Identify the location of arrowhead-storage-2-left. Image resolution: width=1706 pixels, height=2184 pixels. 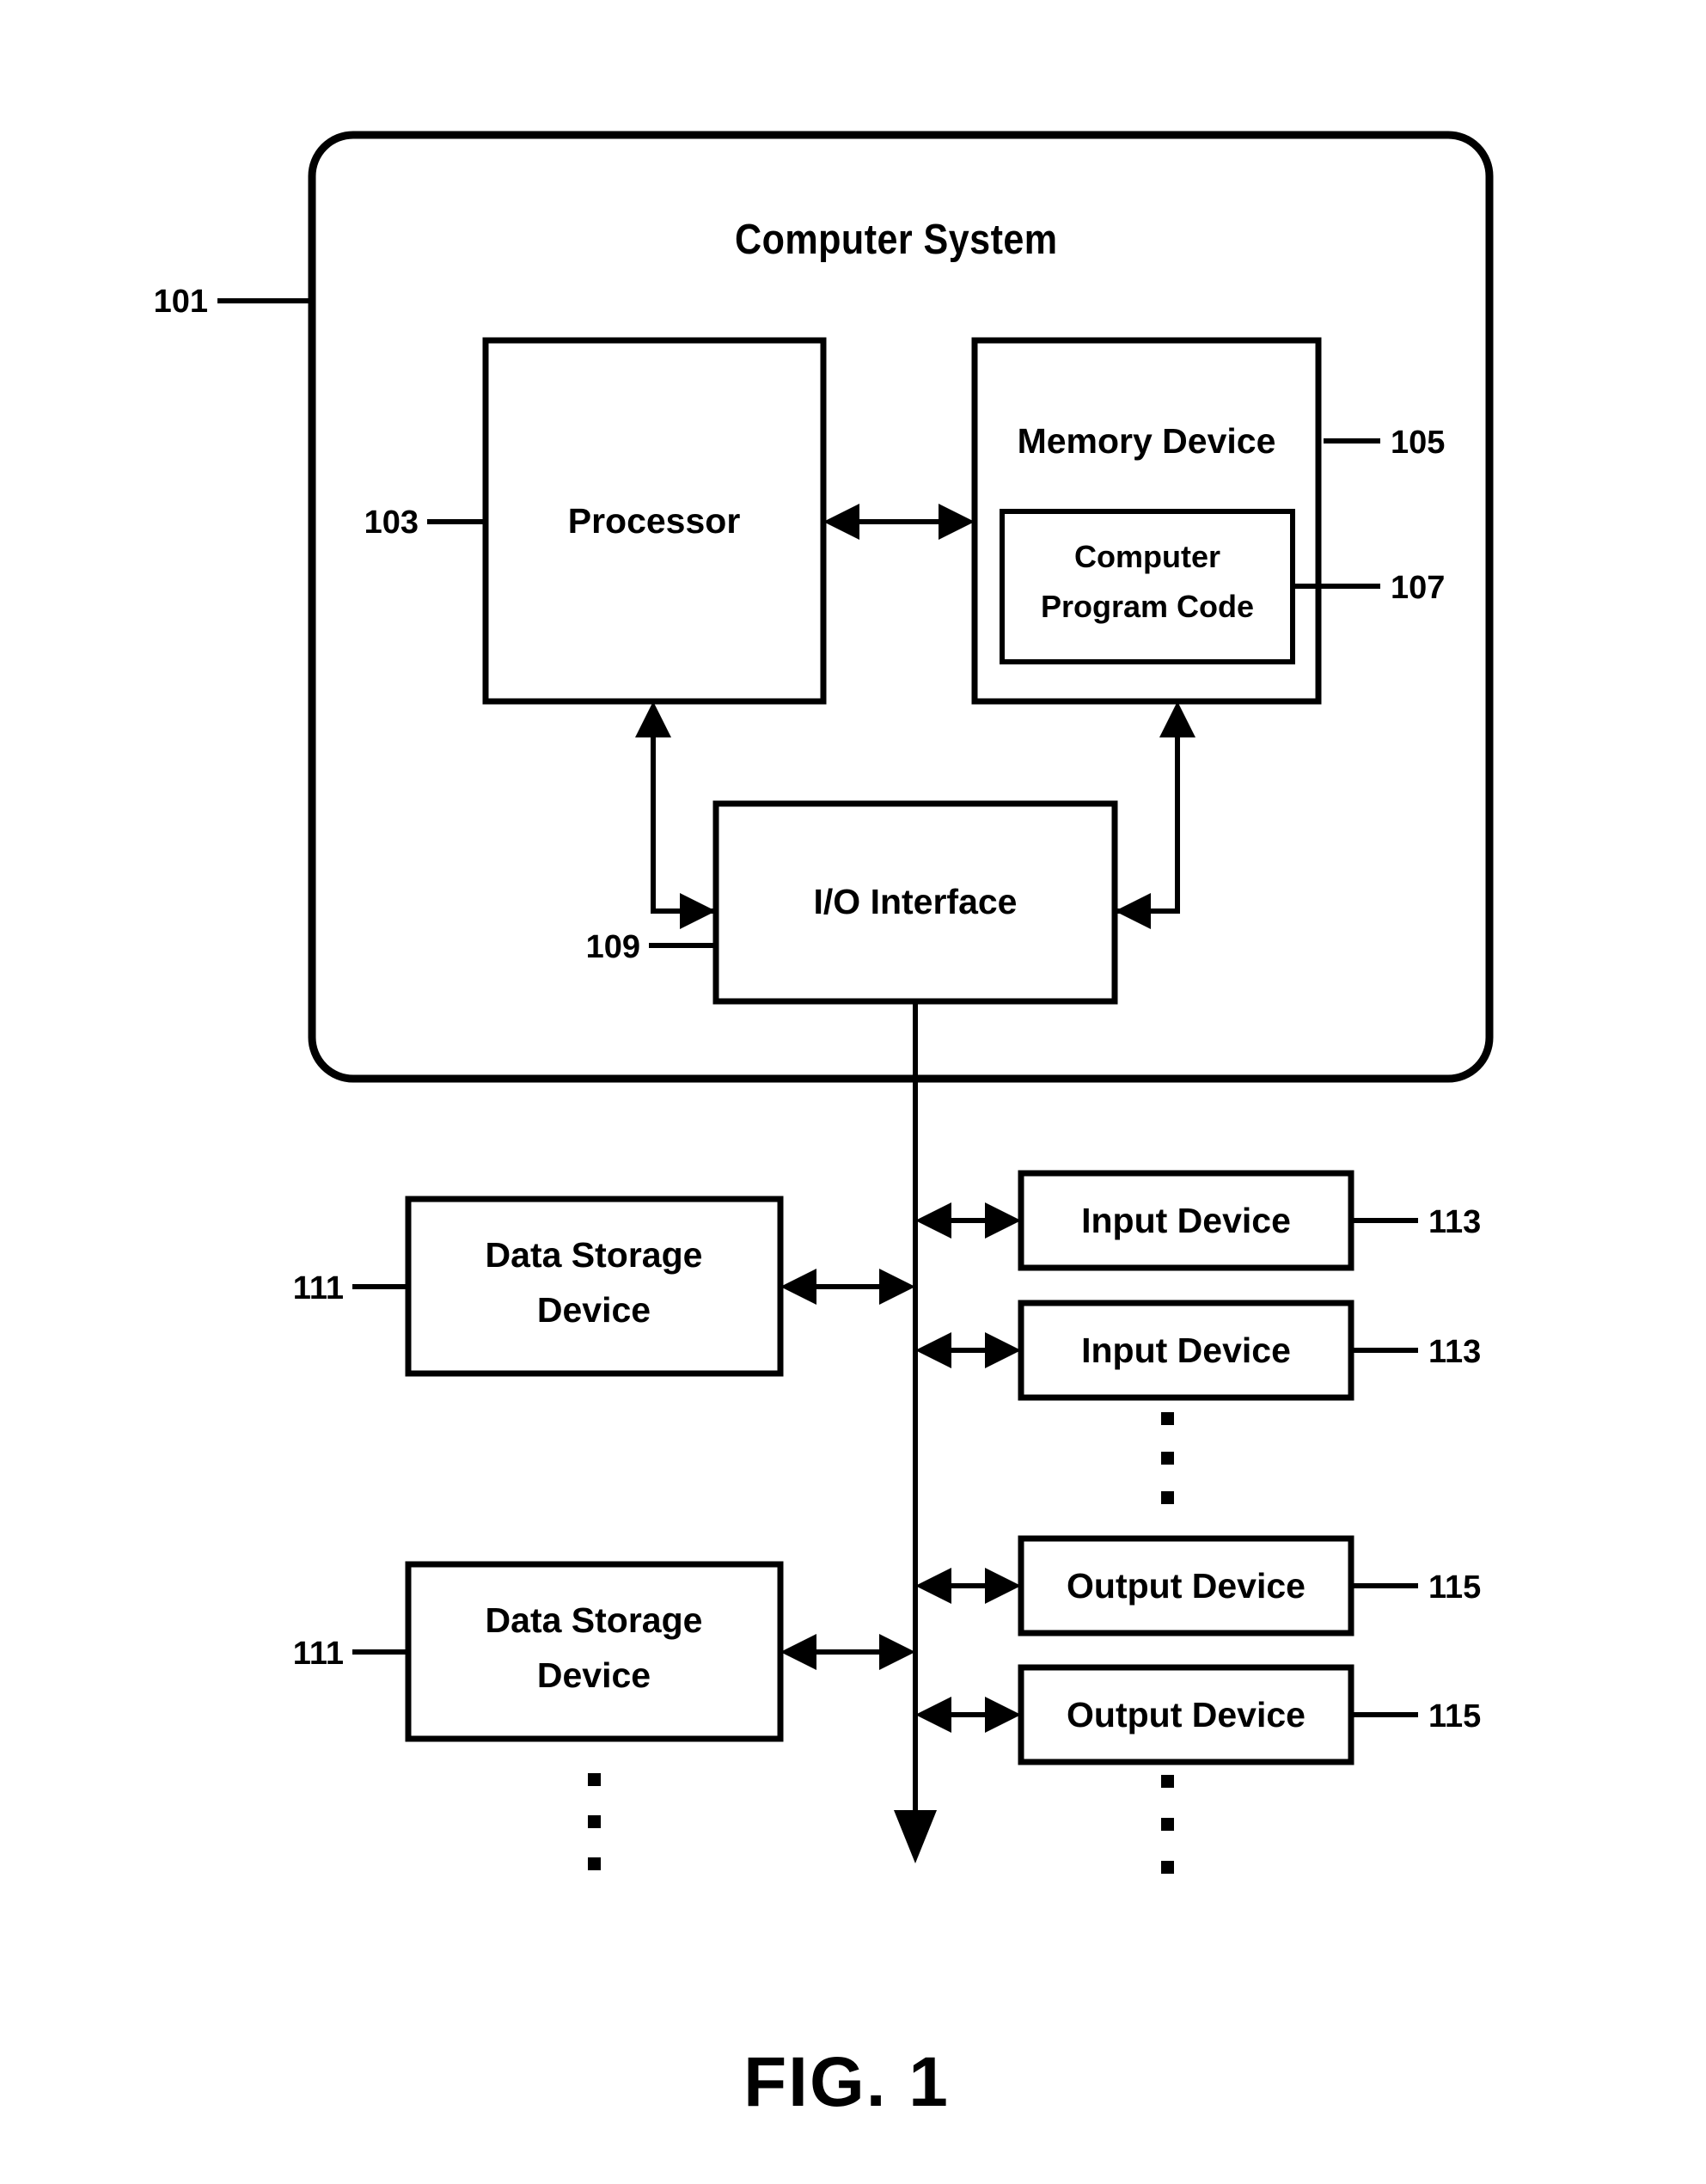
(798, 1652).